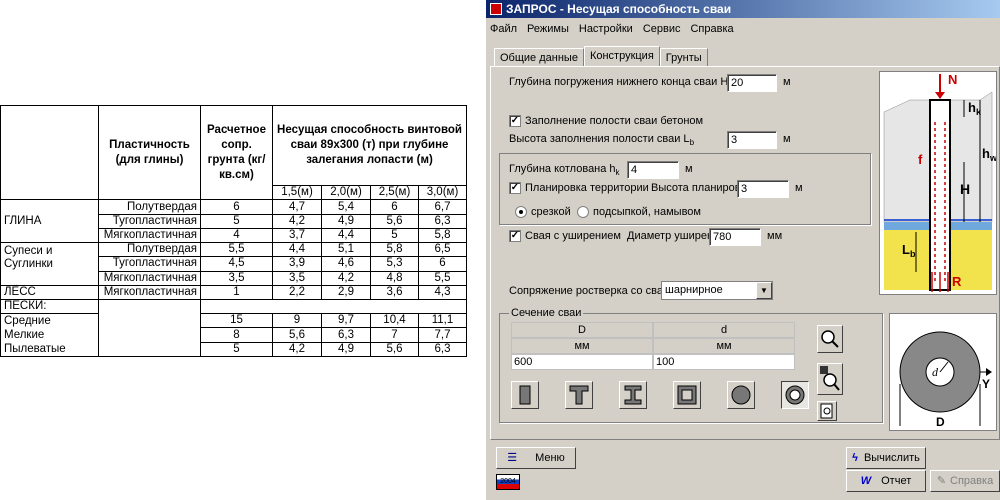  I want to click on resistance-cell: 4,5, so click(236, 264).